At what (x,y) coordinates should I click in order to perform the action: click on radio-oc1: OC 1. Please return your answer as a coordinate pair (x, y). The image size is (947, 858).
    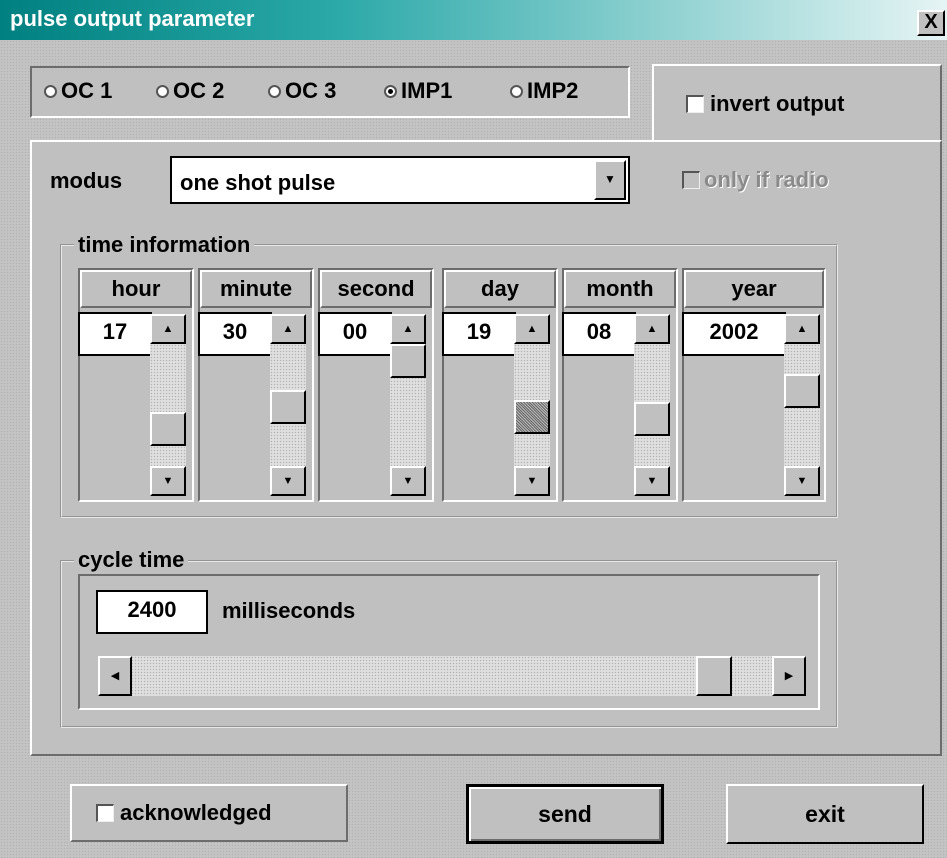
    Looking at the image, I should click on (78, 91).